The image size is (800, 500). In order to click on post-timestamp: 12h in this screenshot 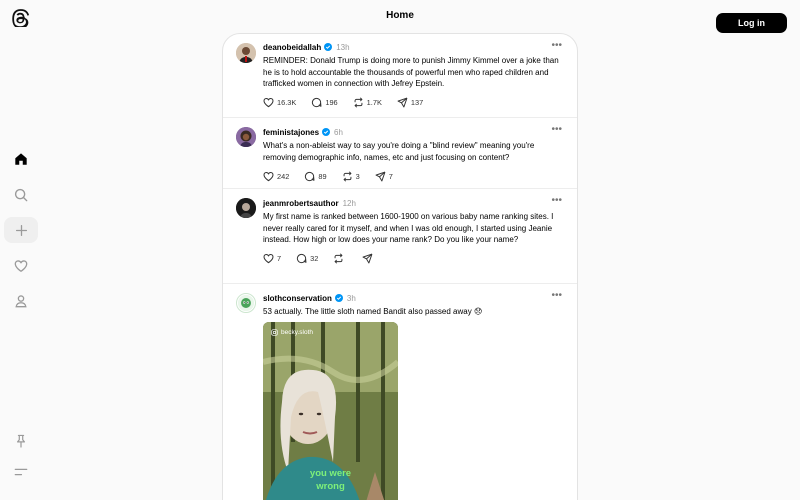, I will do `click(349, 203)`.